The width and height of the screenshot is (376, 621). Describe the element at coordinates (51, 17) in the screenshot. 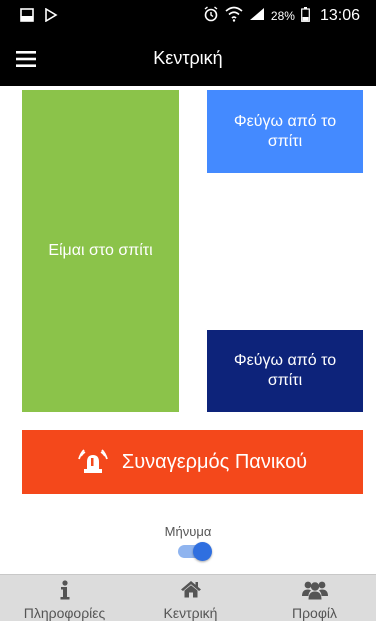

I see `play-store-icon` at that location.